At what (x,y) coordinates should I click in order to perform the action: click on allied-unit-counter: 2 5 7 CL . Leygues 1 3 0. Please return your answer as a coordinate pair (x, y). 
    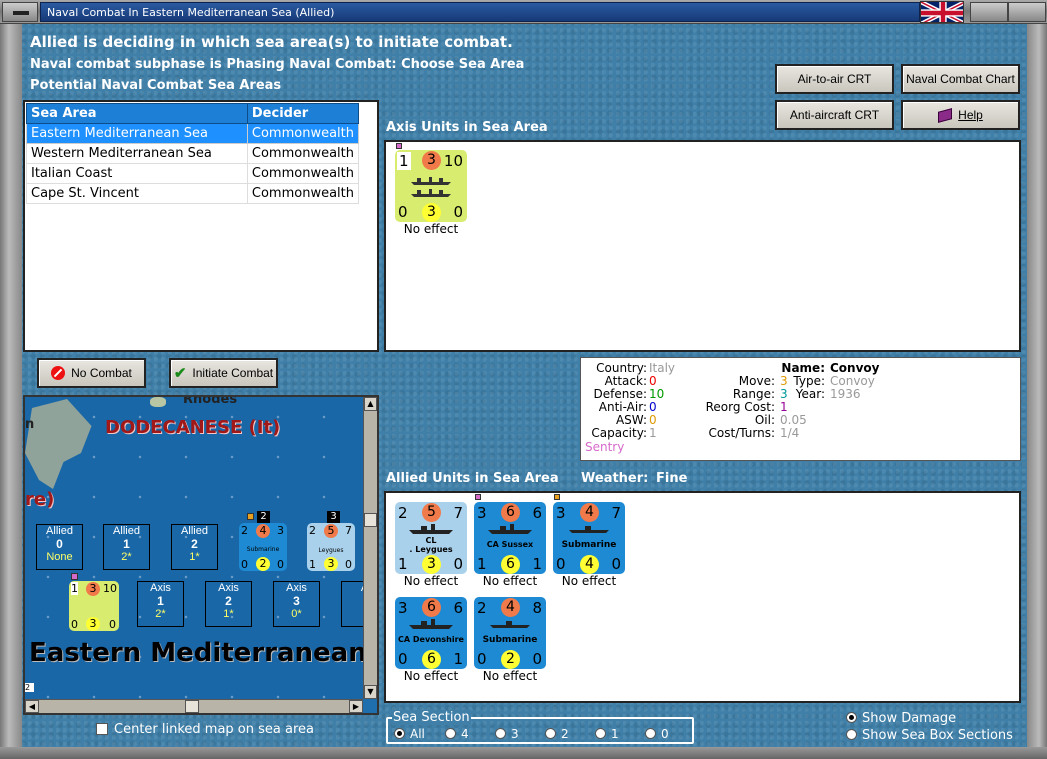
    Looking at the image, I should click on (431, 538).